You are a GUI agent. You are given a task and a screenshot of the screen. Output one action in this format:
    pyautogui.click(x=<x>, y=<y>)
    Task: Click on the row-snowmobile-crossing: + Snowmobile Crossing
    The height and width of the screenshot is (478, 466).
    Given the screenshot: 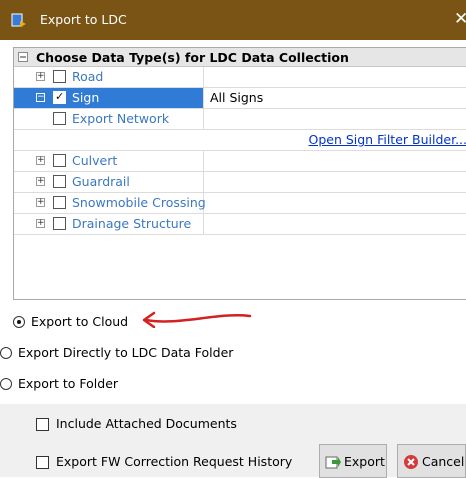 What is the action you would take?
    pyautogui.click(x=240, y=203)
    